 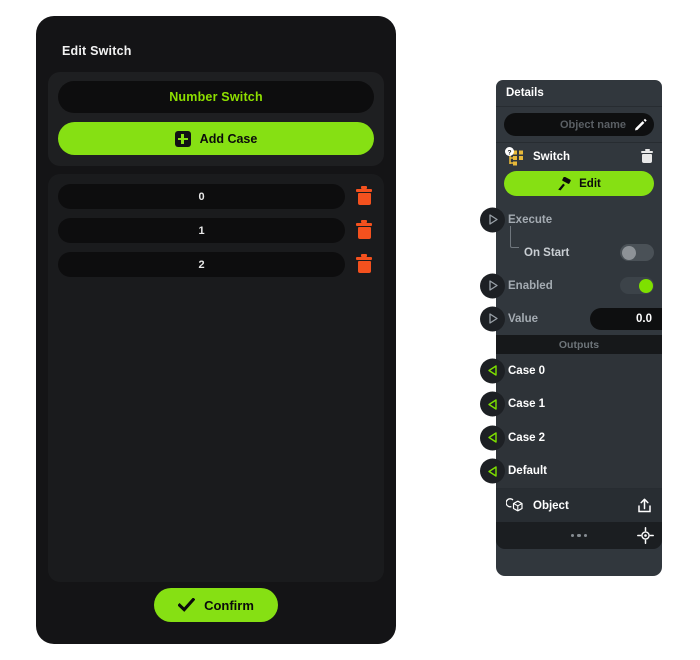 I want to click on property-row-on-start: On Start, so click(x=579, y=247).